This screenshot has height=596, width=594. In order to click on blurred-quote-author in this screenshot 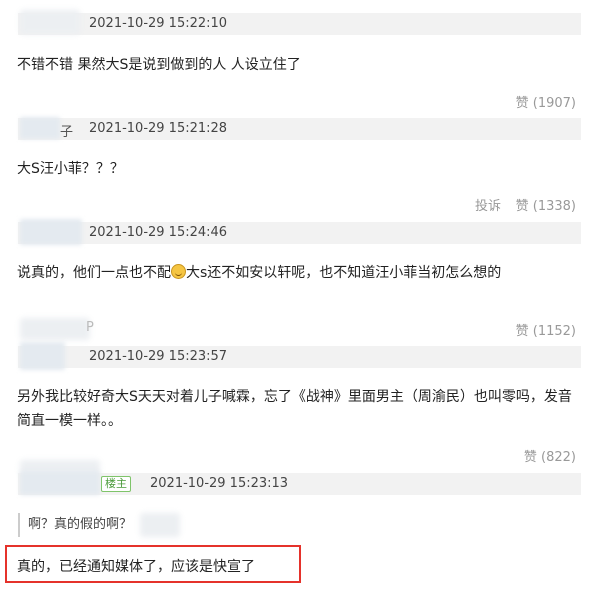, I will do `click(160, 525)`.